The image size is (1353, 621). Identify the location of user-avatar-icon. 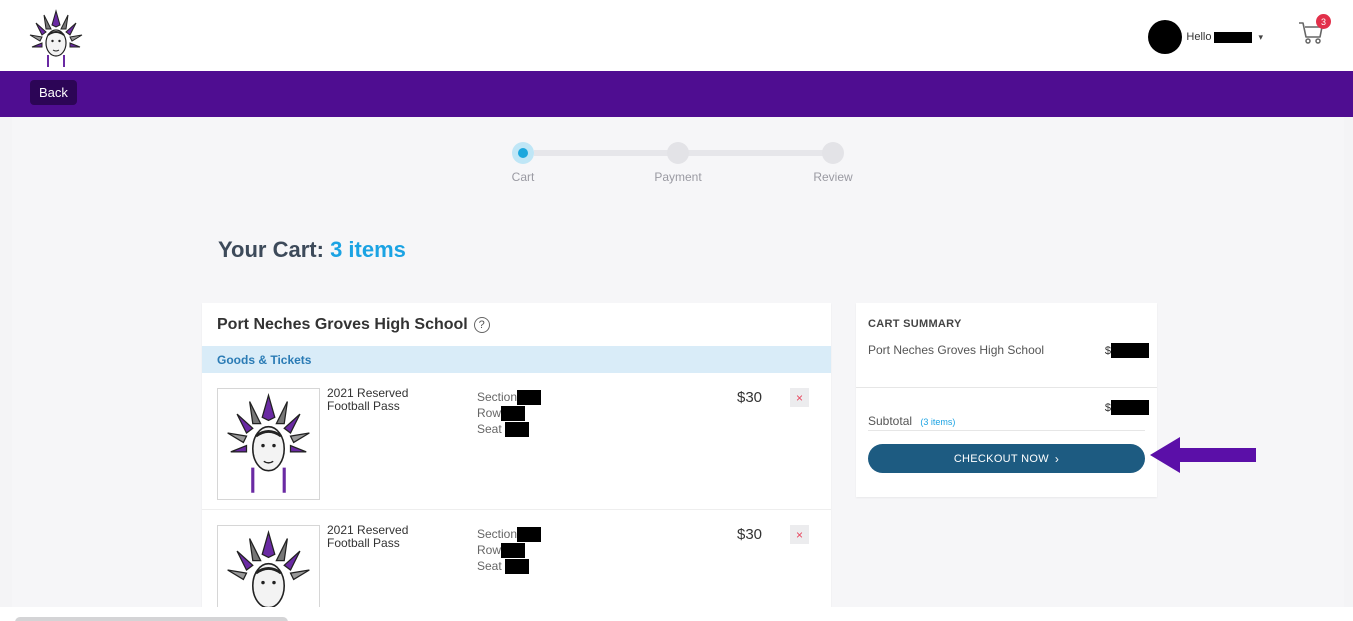
(1165, 37).